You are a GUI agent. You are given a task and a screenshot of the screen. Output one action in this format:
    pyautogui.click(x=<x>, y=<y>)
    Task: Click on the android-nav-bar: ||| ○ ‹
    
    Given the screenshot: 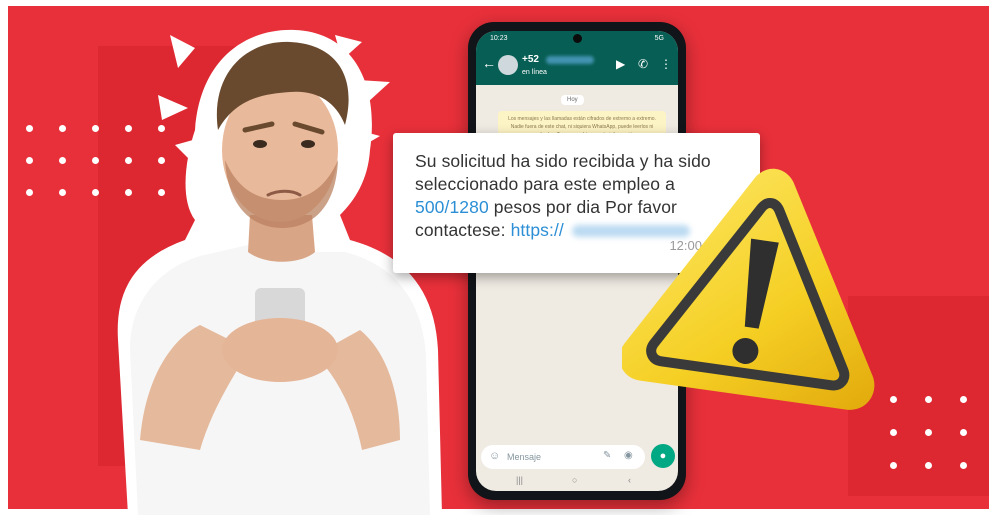 What is the action you would take?
    pyautogui.click(x=577, y=481)
    